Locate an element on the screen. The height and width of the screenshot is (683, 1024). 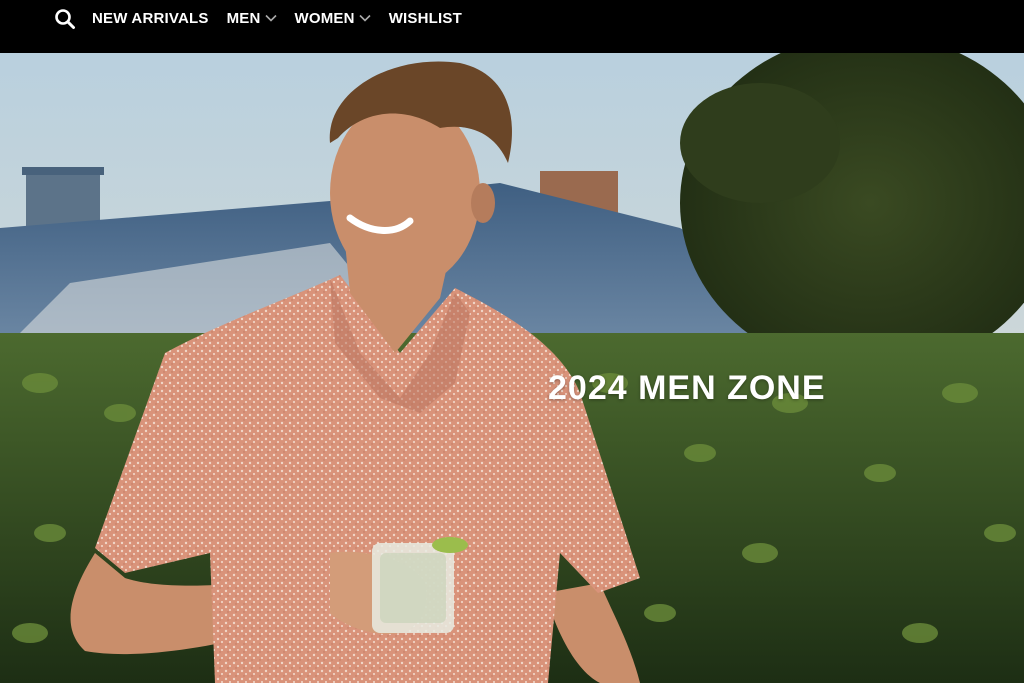
nav-item-label: NEW ARRIVALS is located at coordinates (150, 18).